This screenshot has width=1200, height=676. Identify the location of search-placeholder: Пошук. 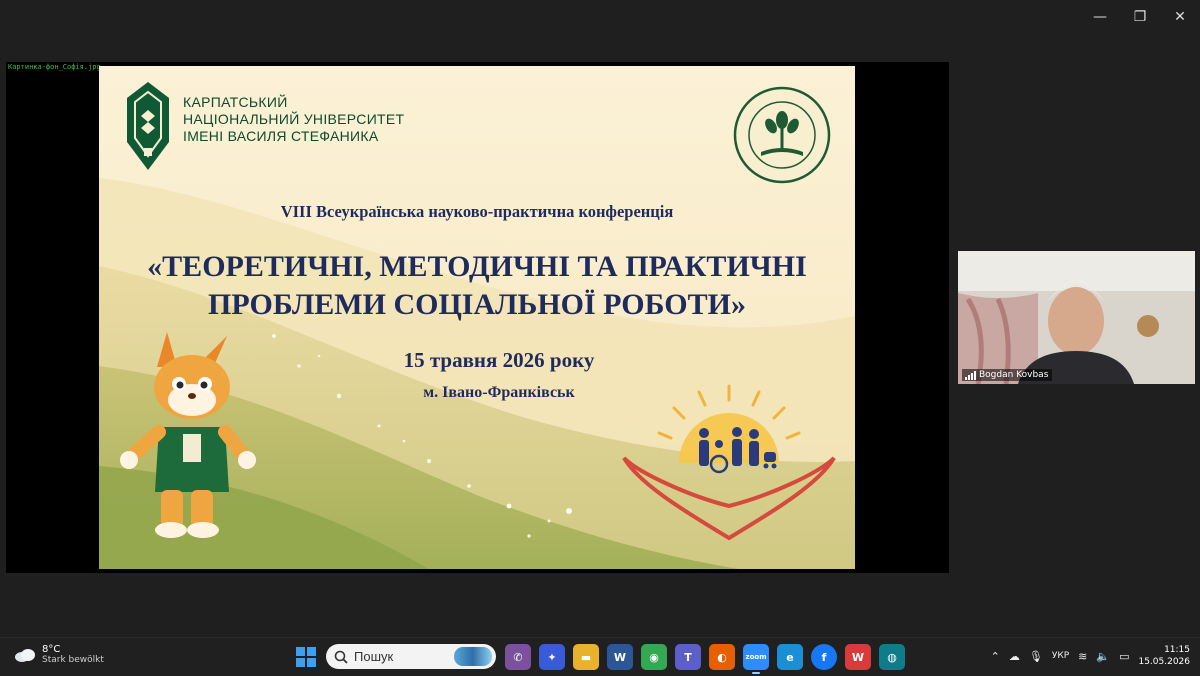
(374, 656).